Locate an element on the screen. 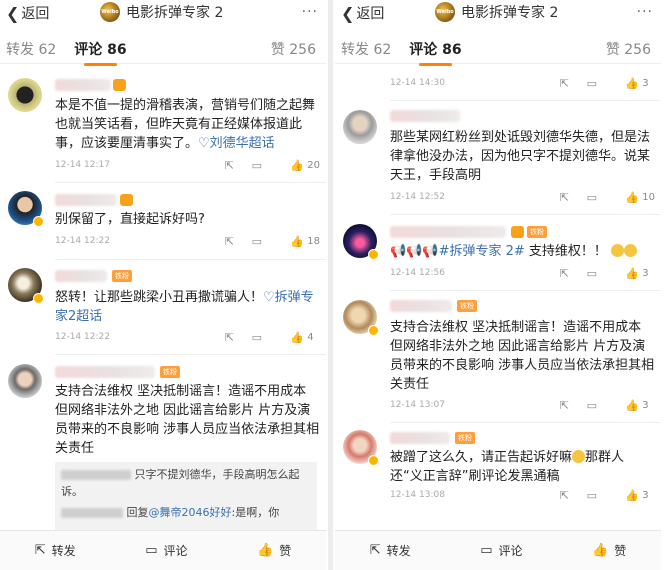  reply-line: 只字不提刘德华，手段高明怎么起诉。 is located at coordinates (180, 483).